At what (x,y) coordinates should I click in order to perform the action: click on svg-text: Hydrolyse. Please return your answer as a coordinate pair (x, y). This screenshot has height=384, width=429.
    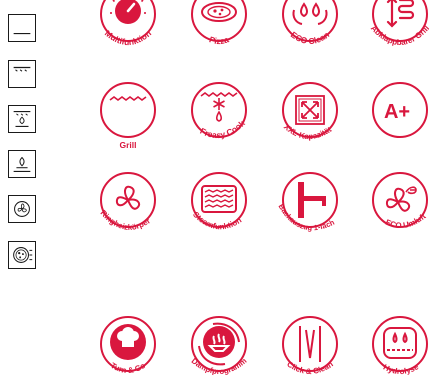
    Looking at the image, I should click on (401, 369).